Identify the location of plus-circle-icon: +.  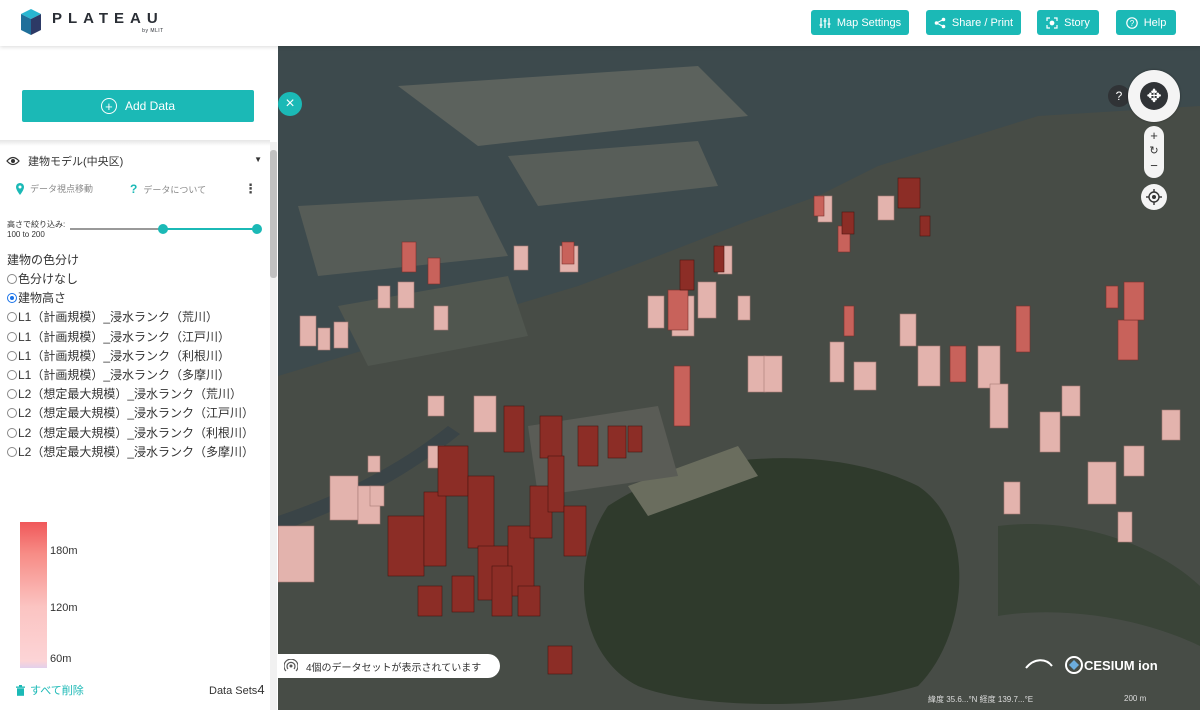
(108, 106).